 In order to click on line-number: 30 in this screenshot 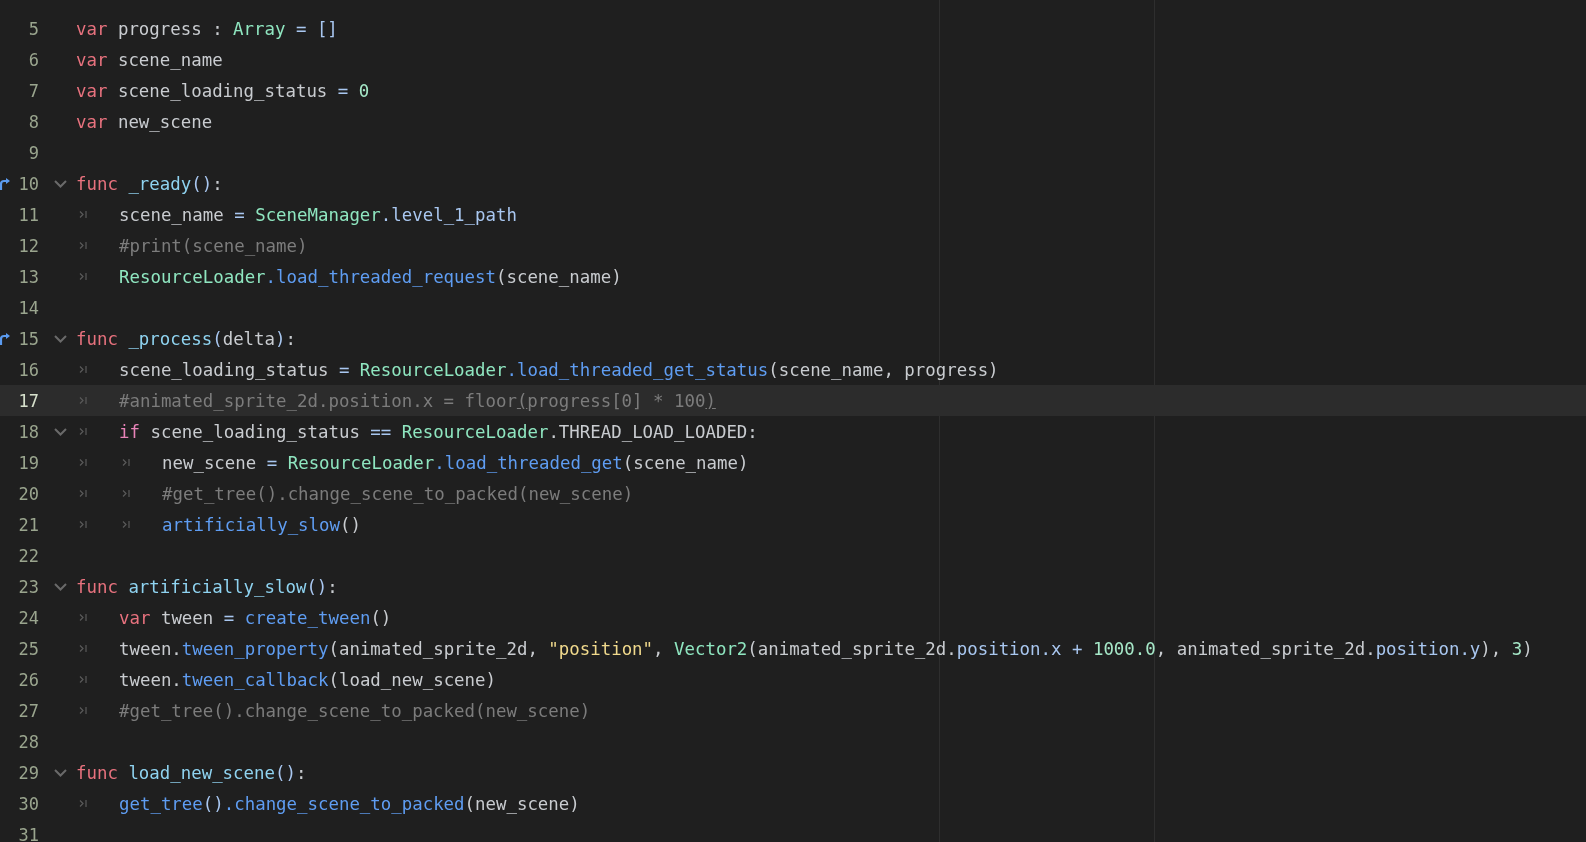, I will do `click(28, 803)`.